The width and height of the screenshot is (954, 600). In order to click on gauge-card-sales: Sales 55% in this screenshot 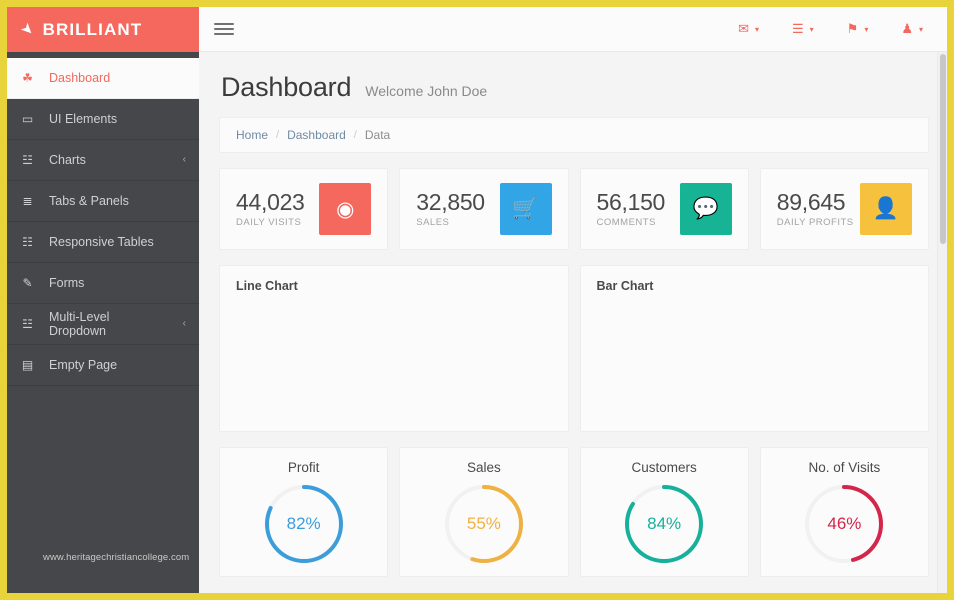, I will do `click(484, 512)`.